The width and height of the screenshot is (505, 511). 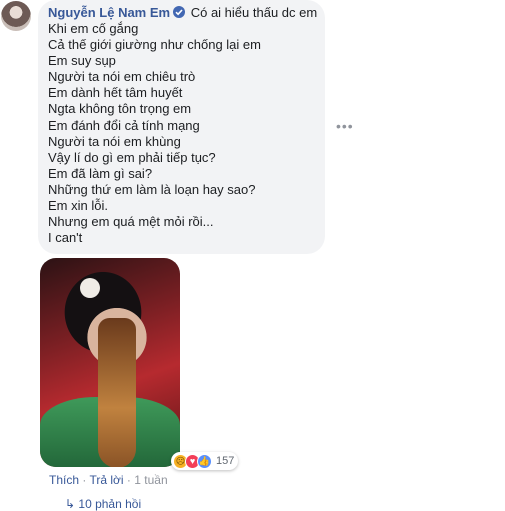 I want to click on comment-photo, so click(x=110, y=362).